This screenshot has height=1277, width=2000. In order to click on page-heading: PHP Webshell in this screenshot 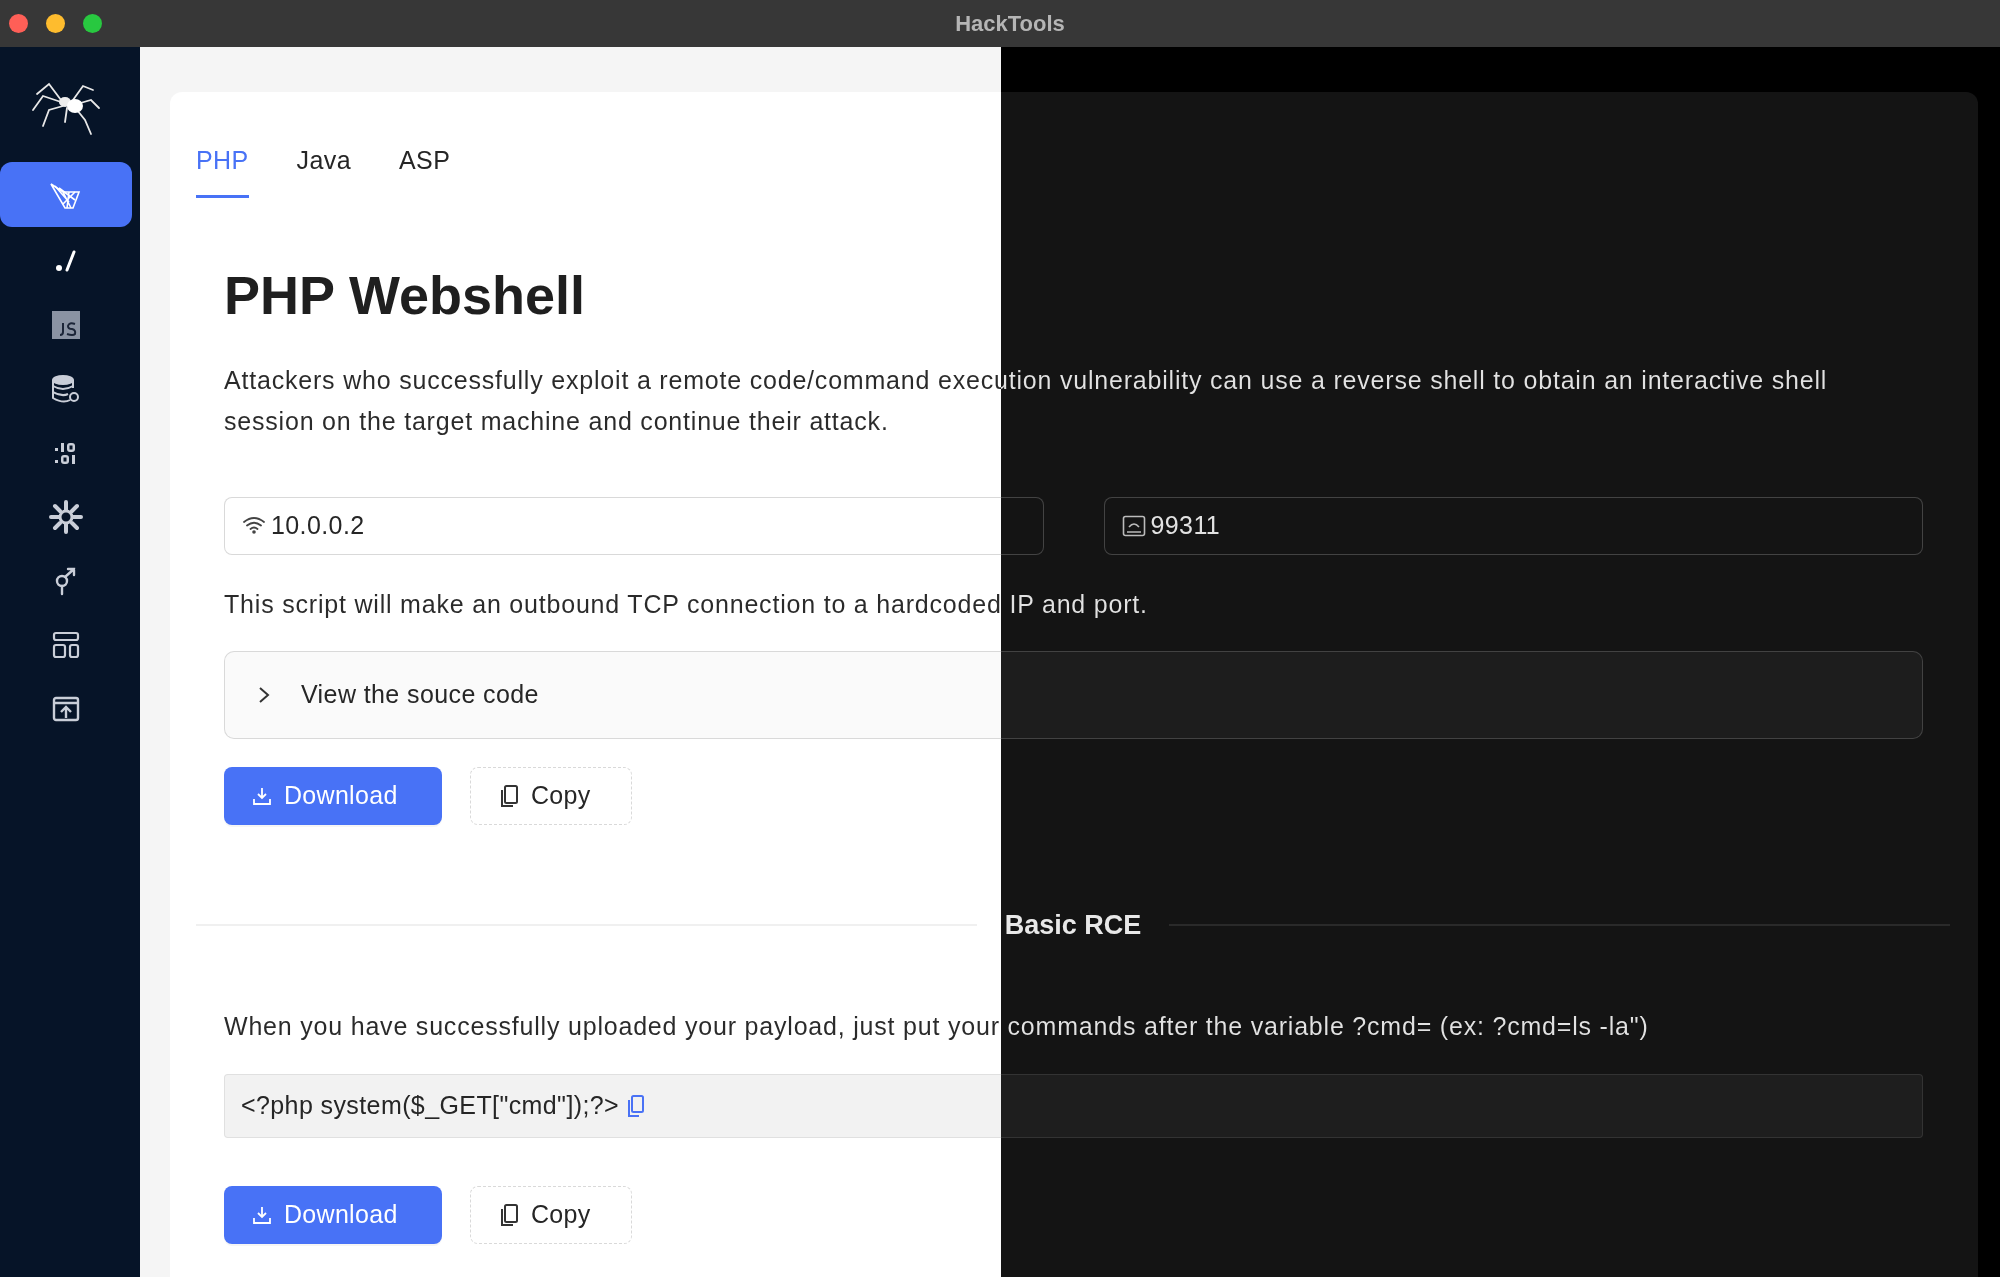, I will do `click(405, 295)`.